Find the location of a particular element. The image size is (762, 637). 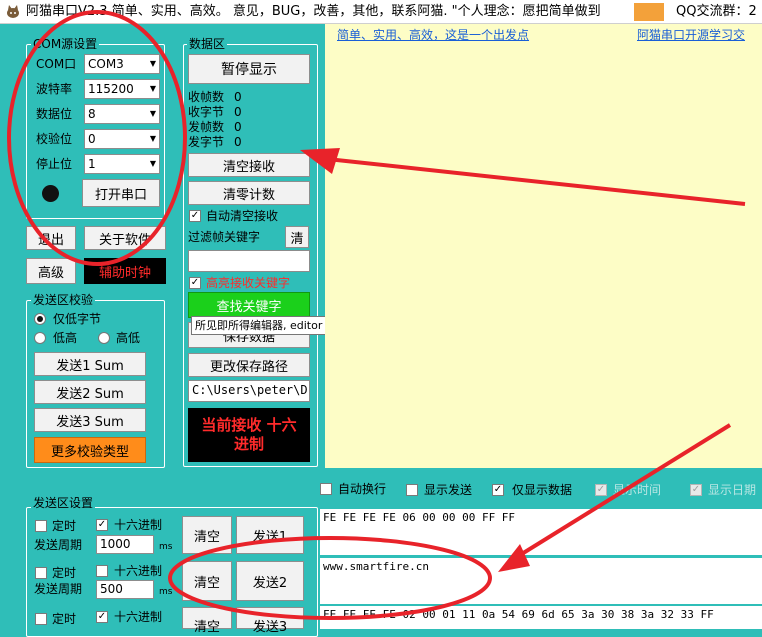

advanced-button: 高级 is located at coordinates (51, 271).